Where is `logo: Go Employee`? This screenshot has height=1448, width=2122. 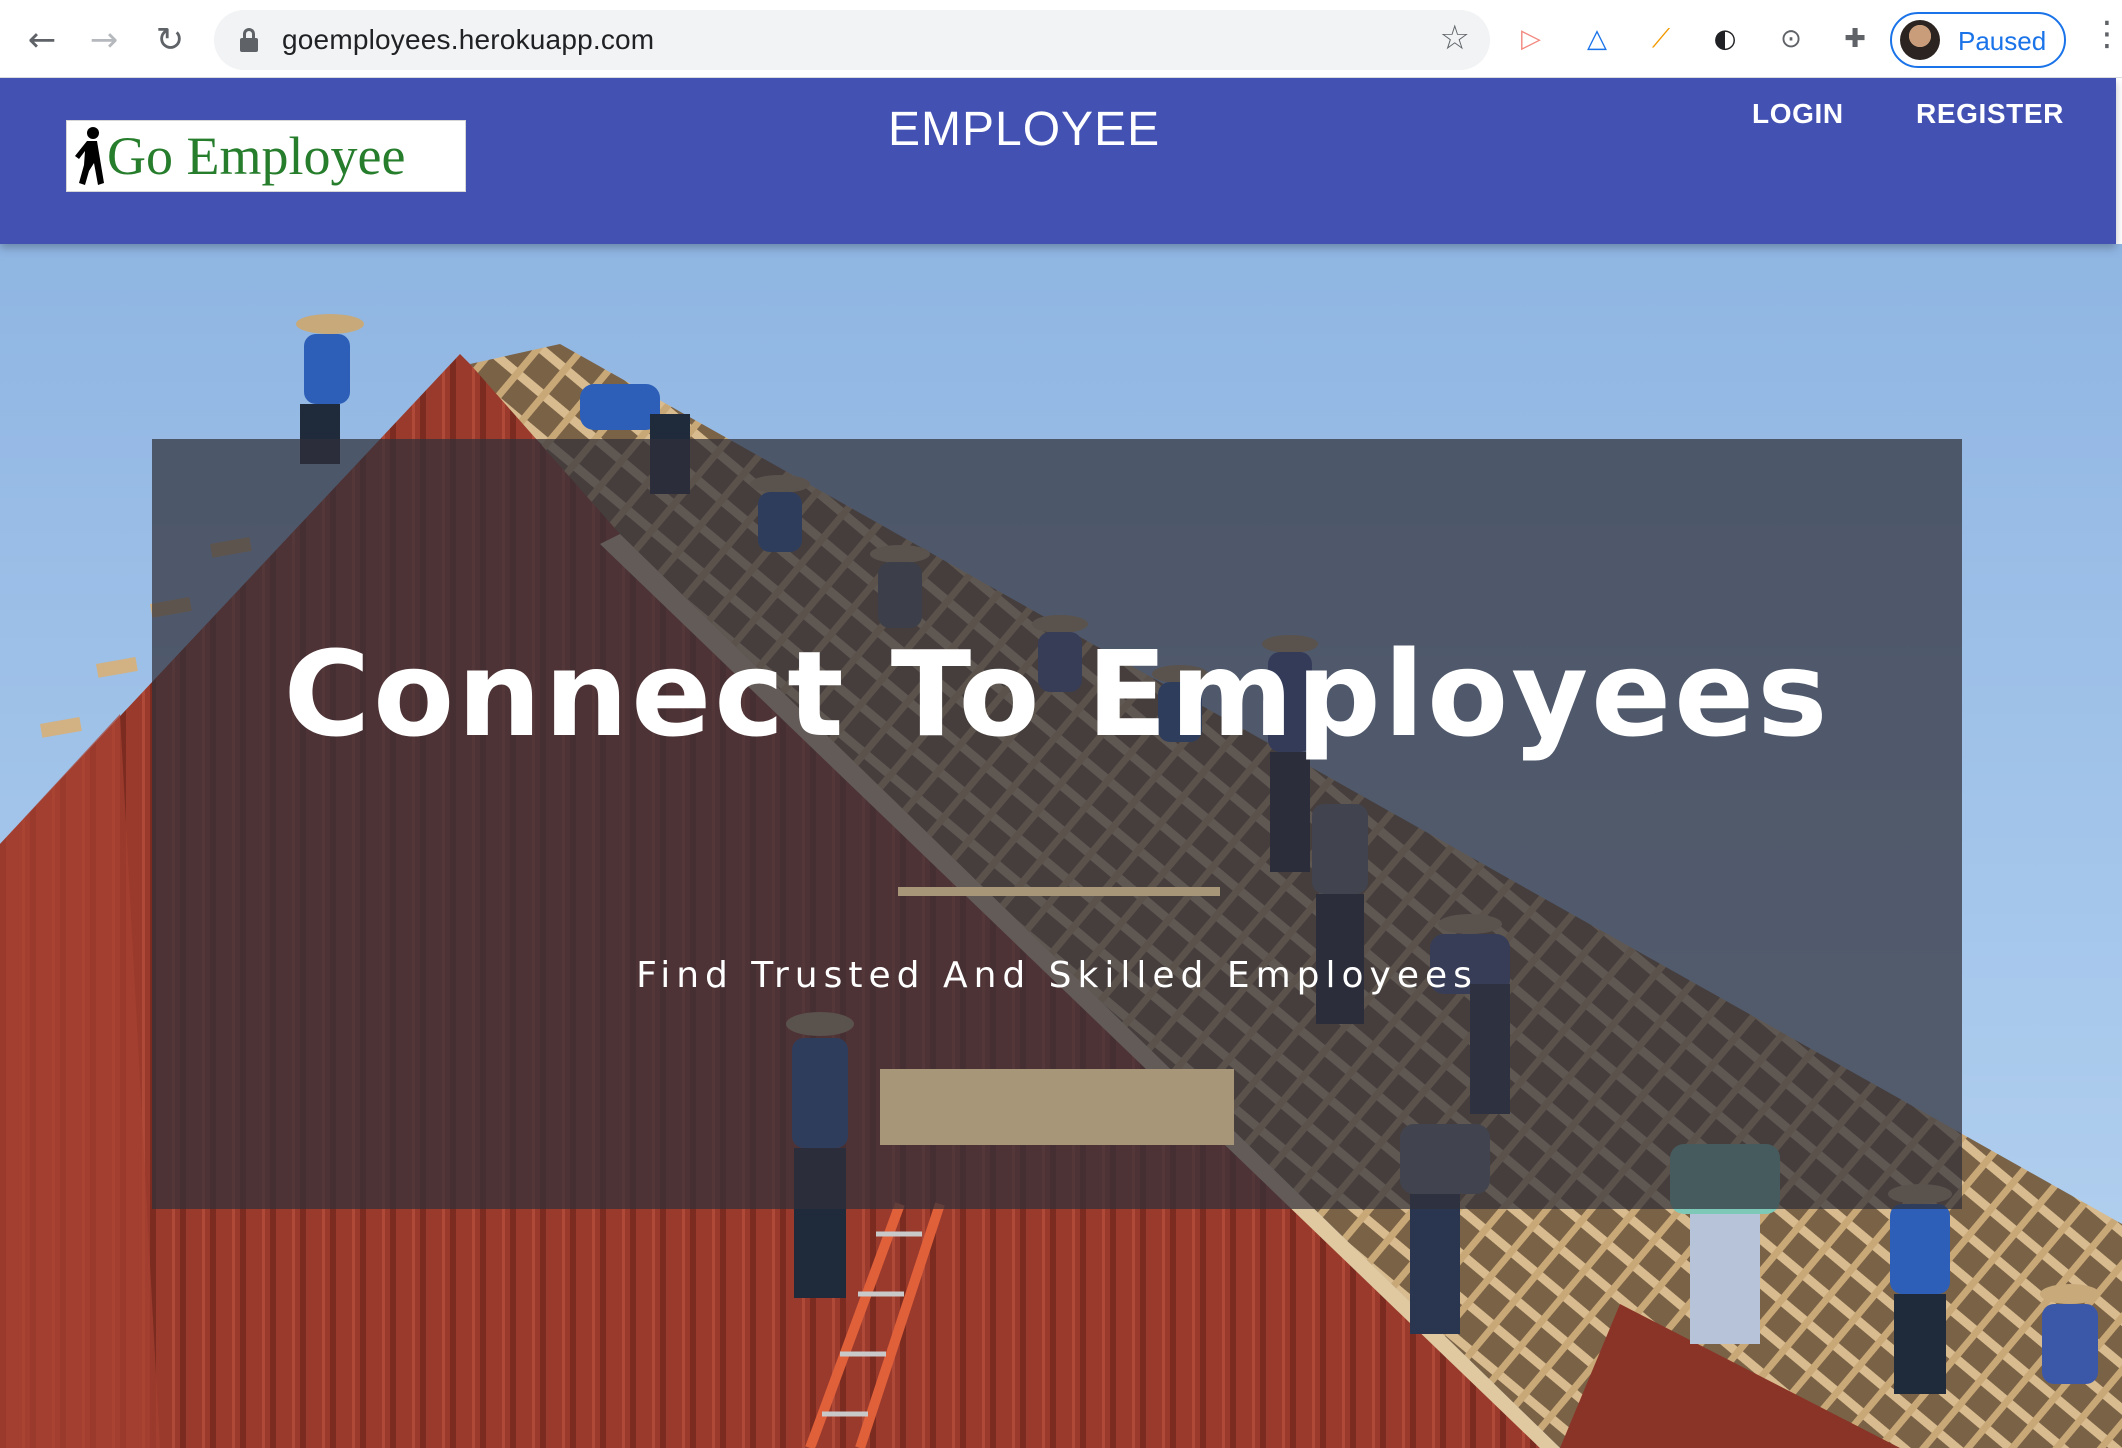
logo: Go Employee is located at coordinates (266, 156).